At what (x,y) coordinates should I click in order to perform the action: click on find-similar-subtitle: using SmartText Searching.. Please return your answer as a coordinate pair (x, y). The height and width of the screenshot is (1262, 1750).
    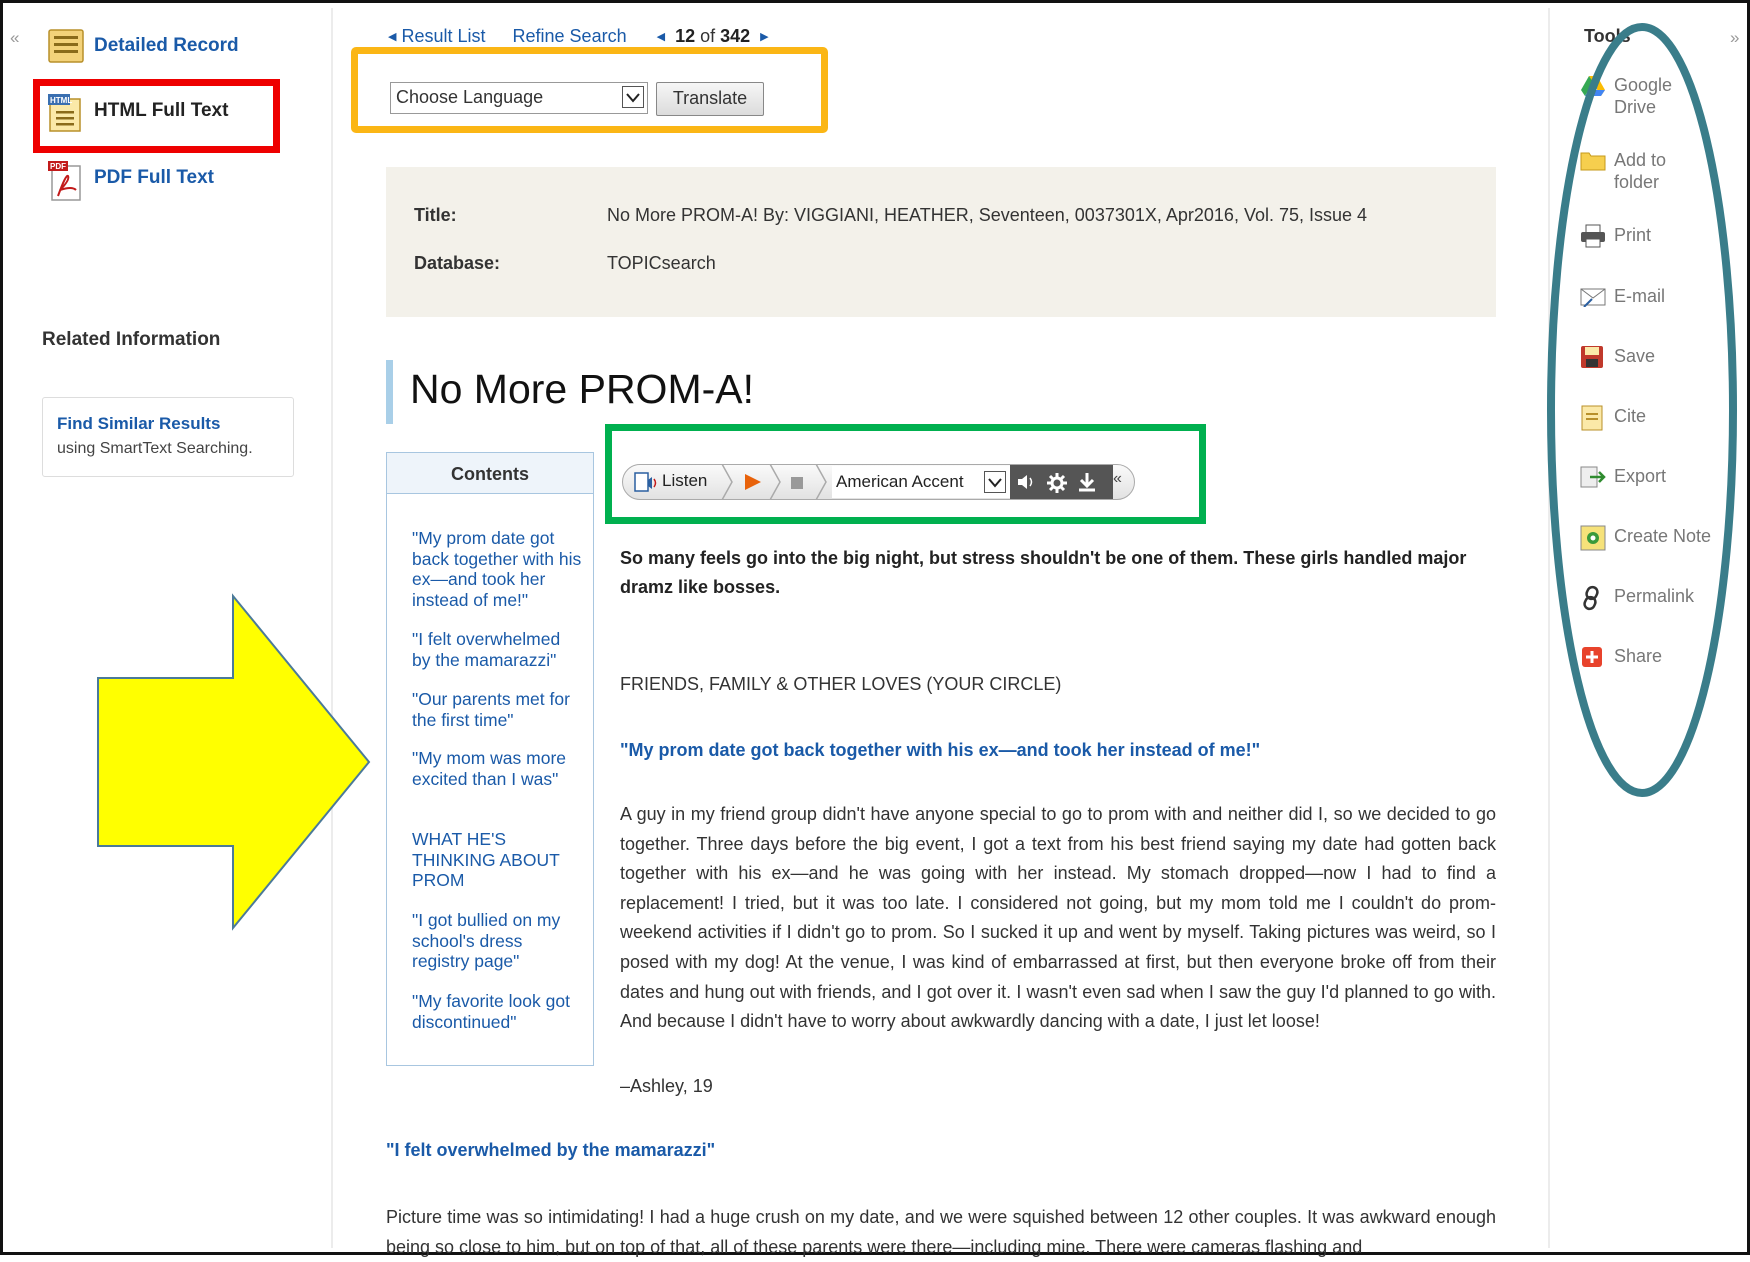
    Looking at the image, I should click on (155, 448).